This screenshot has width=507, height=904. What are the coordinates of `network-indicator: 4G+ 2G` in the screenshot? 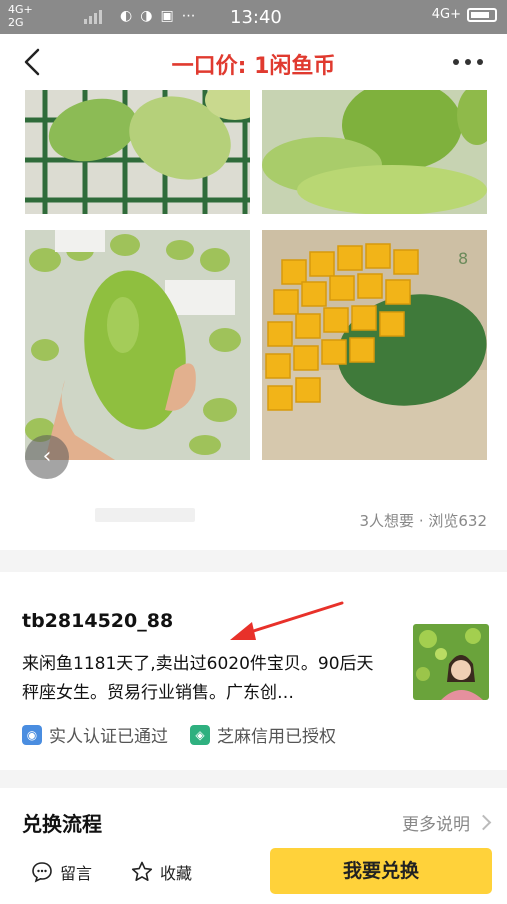 It's located at (20, 16).